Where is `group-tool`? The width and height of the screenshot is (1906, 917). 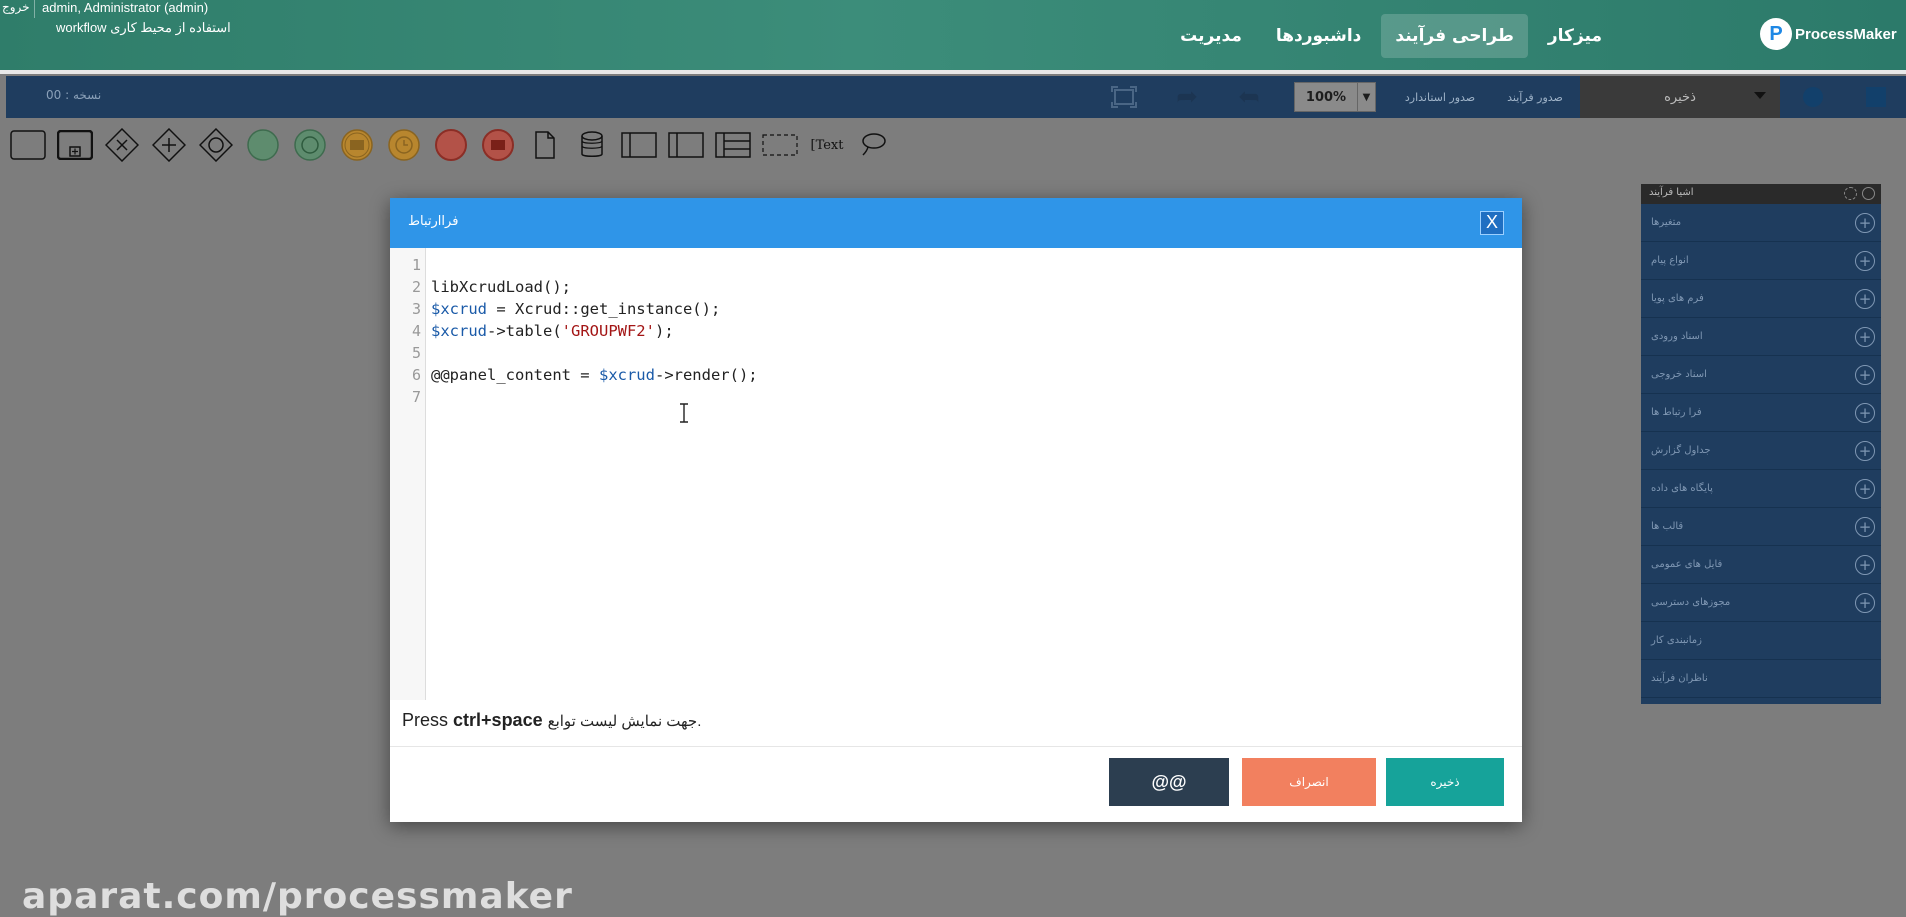 group-tool is located at coordinates (780, 145).